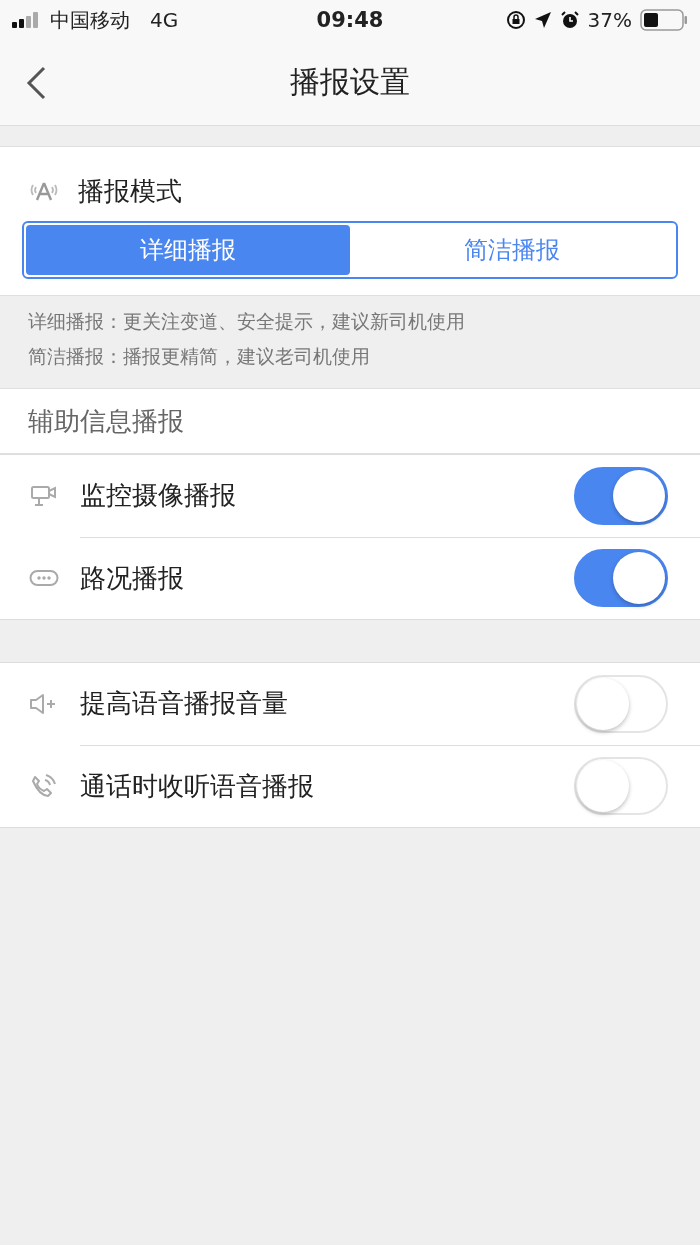 The image size is (700, 1245). Describe the element at coordinates (106, 421) in the screenshot. I see `section-header: 辅助信息播报` at that location.